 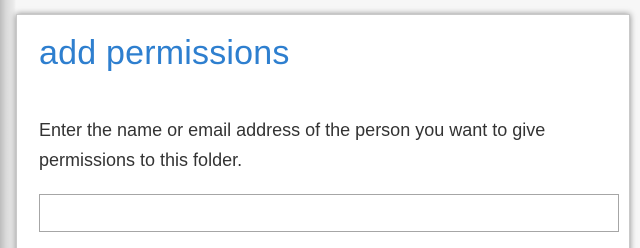 I want to click on dialog-title: add permissions, so click(x=164, y=53).